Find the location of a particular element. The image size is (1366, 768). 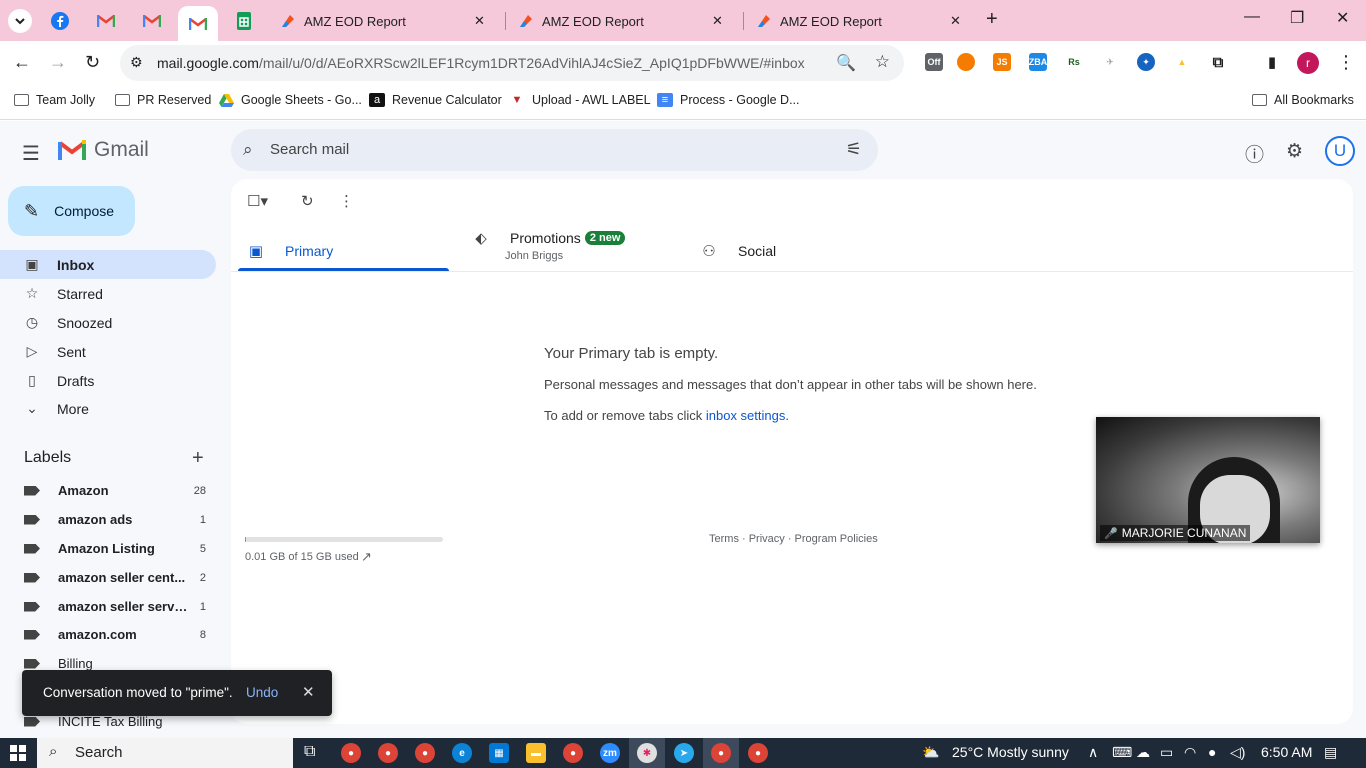

wifi-icon: ◠ is located at coordinates (1190, 752).